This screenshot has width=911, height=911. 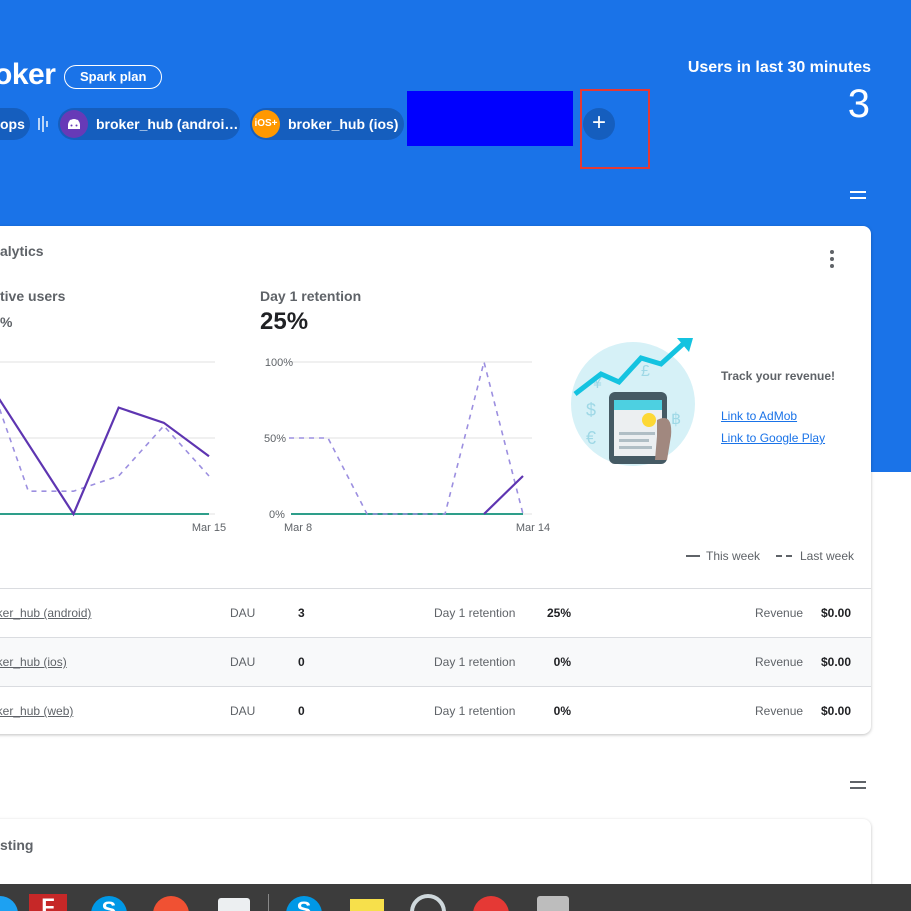 I want to click on text-editor-icon, so click(x=234, y=904).